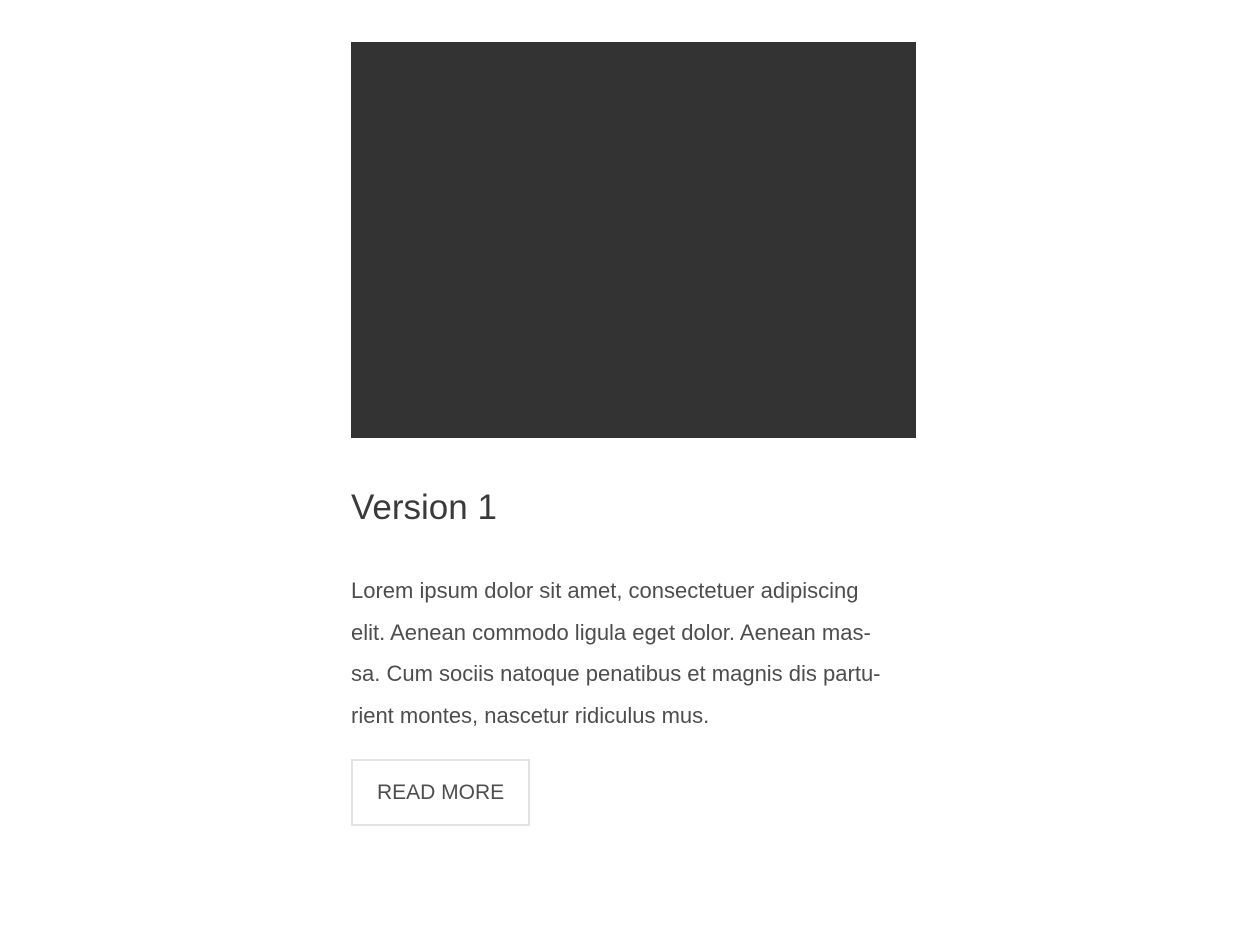 The width and height of the screenshot is (1260, 944). I want to click on card-title: Version 1, so click(424, 507).